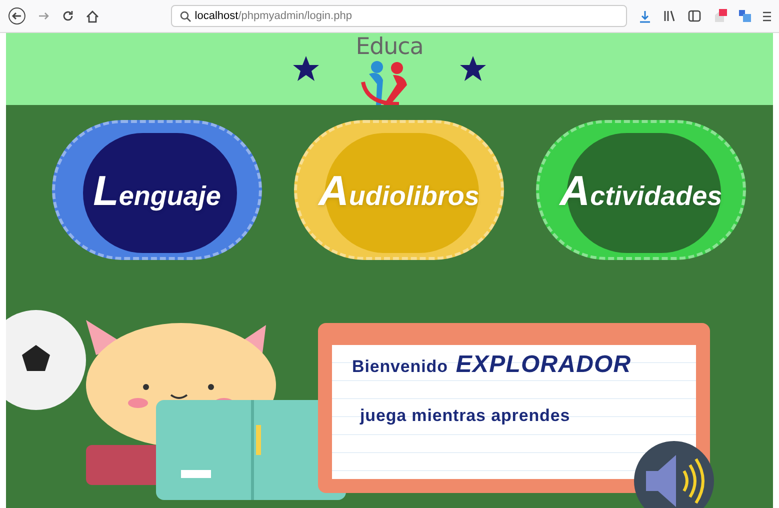 The image size is (779, 508). I want to click on explorer-text: EXPLORADOR, so click(544, 365).